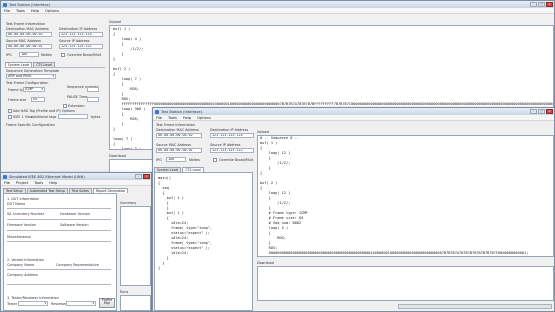  What do you see at coordinates (263, 132) in the screenshot?
I see `upload-label: Upload` at bounding box center [263, 132].